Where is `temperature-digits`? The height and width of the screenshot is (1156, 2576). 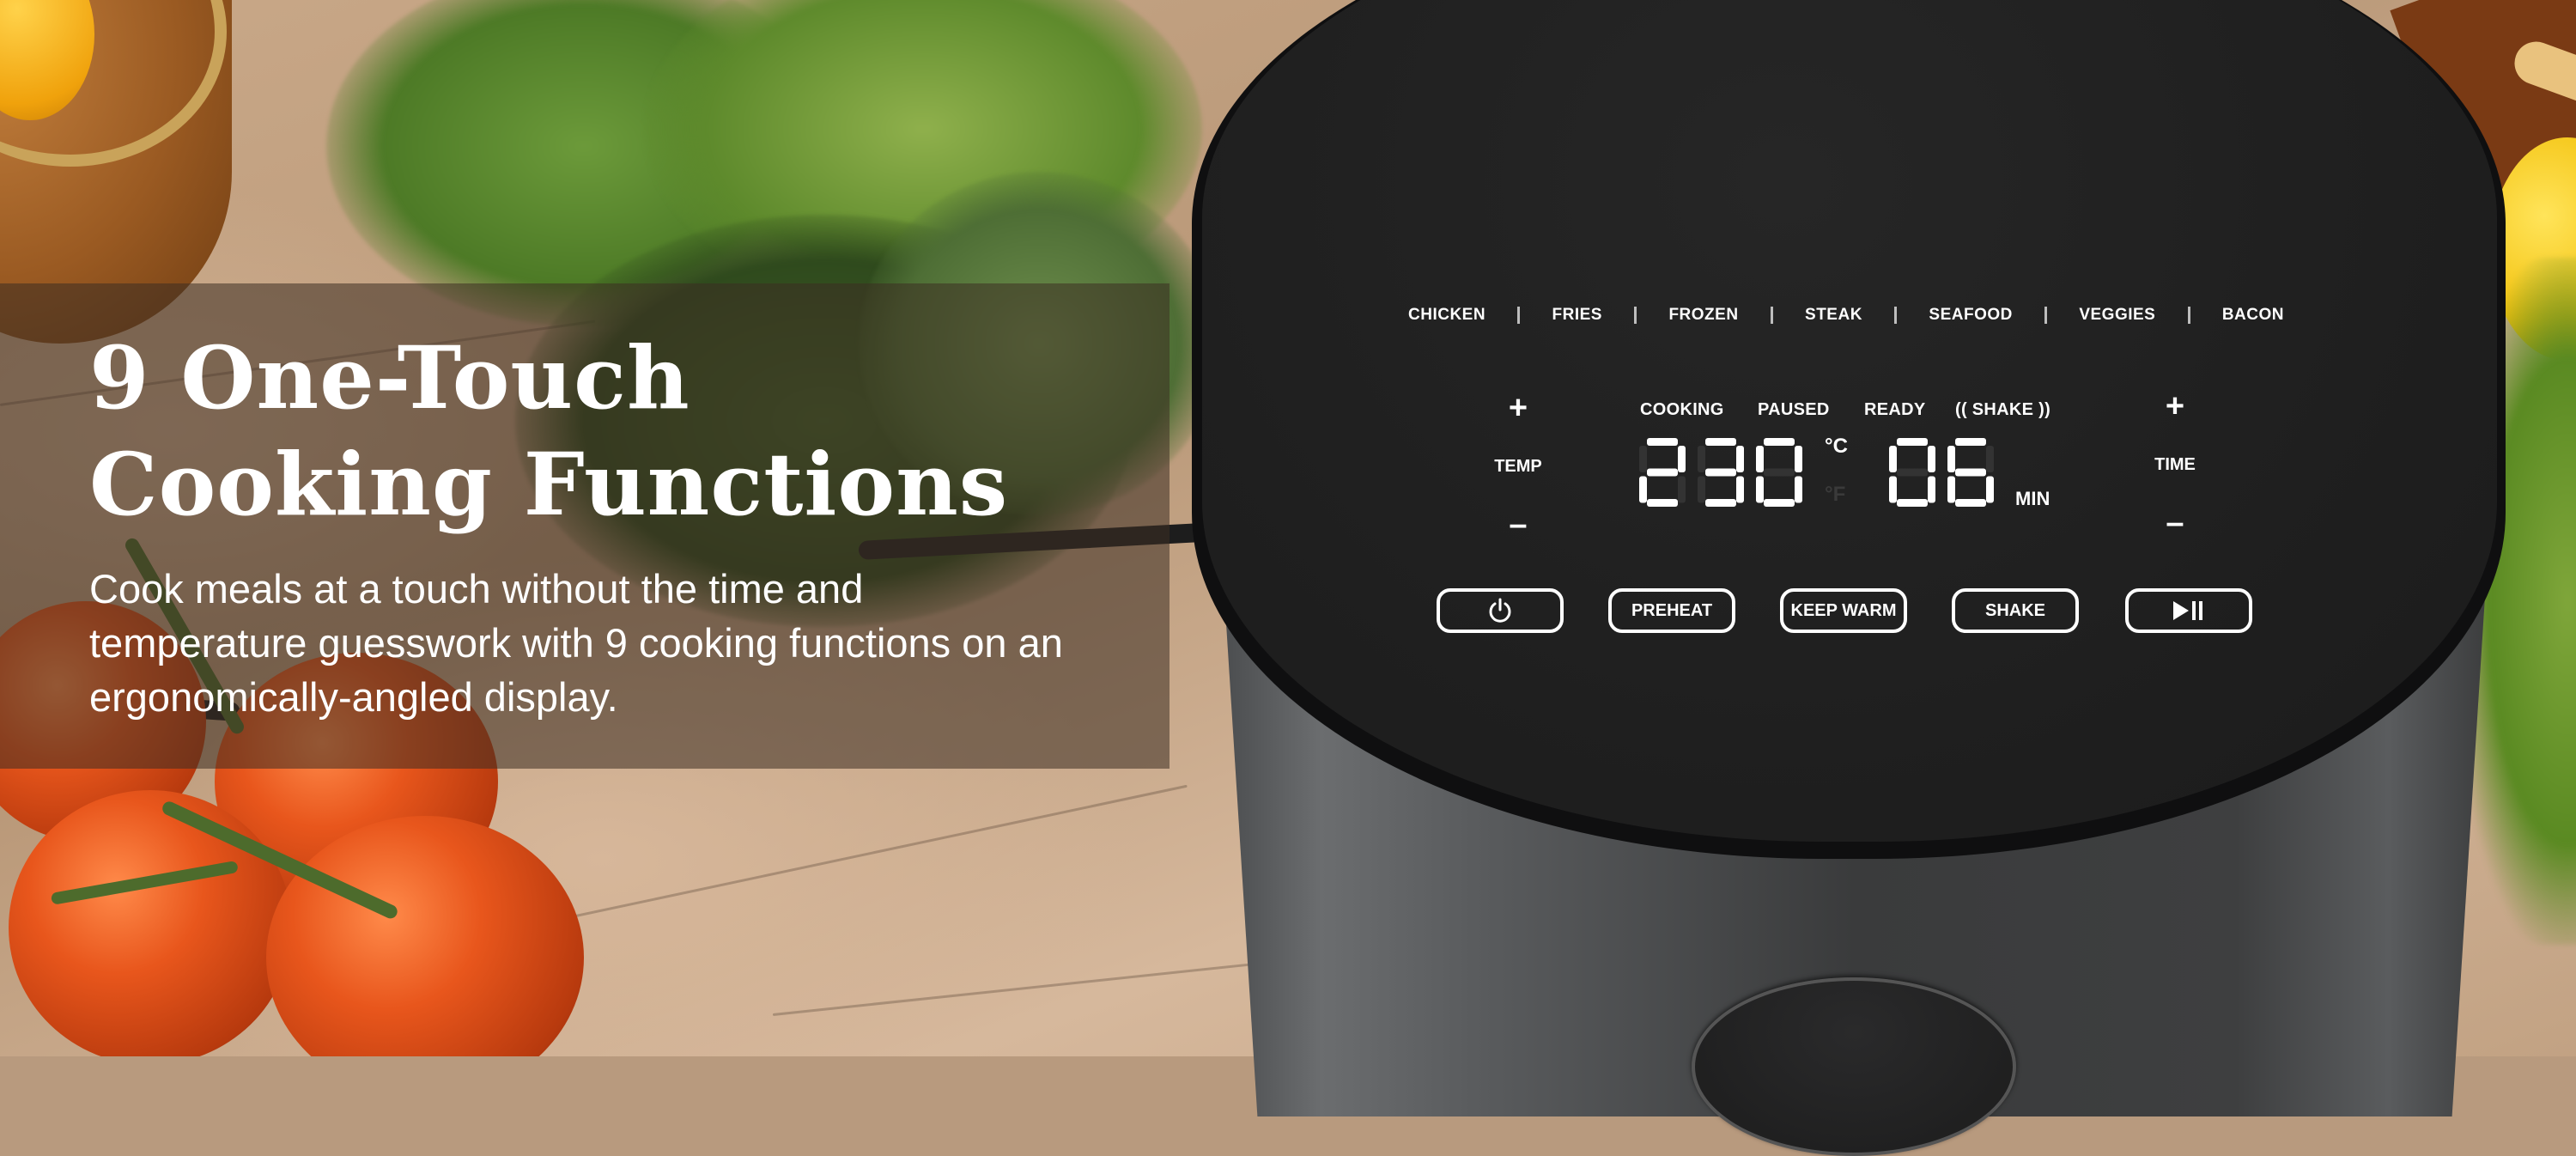
temperature-digits is located at coordinates (1720, 472).